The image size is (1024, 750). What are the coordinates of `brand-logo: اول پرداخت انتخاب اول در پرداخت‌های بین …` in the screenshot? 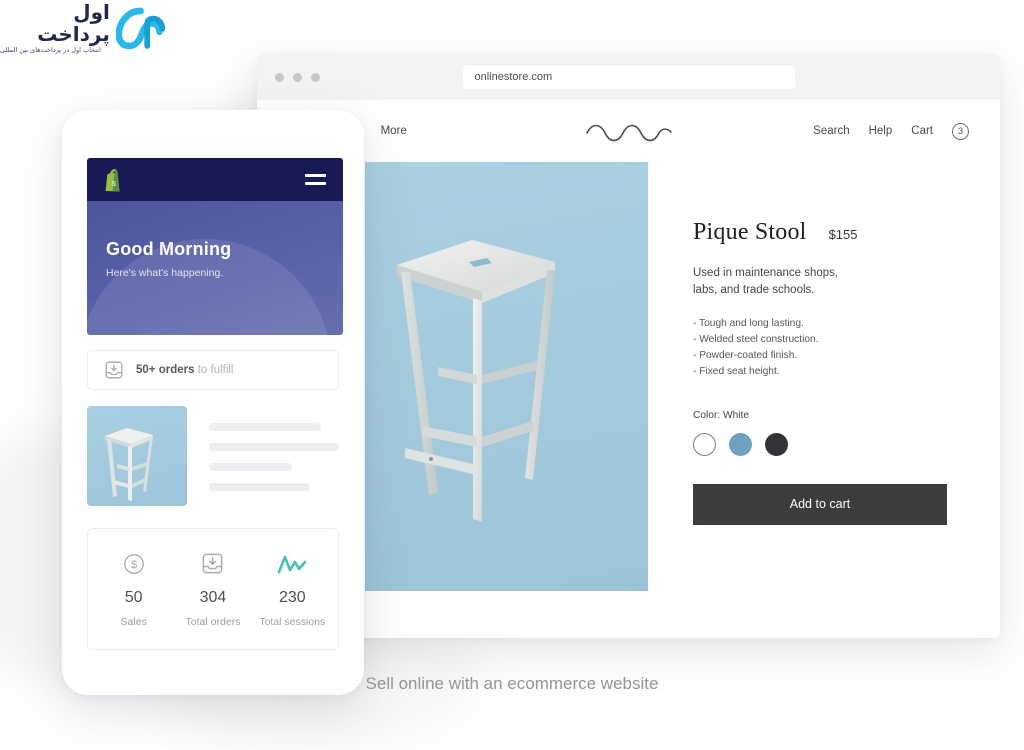 It's located at (82, 28).